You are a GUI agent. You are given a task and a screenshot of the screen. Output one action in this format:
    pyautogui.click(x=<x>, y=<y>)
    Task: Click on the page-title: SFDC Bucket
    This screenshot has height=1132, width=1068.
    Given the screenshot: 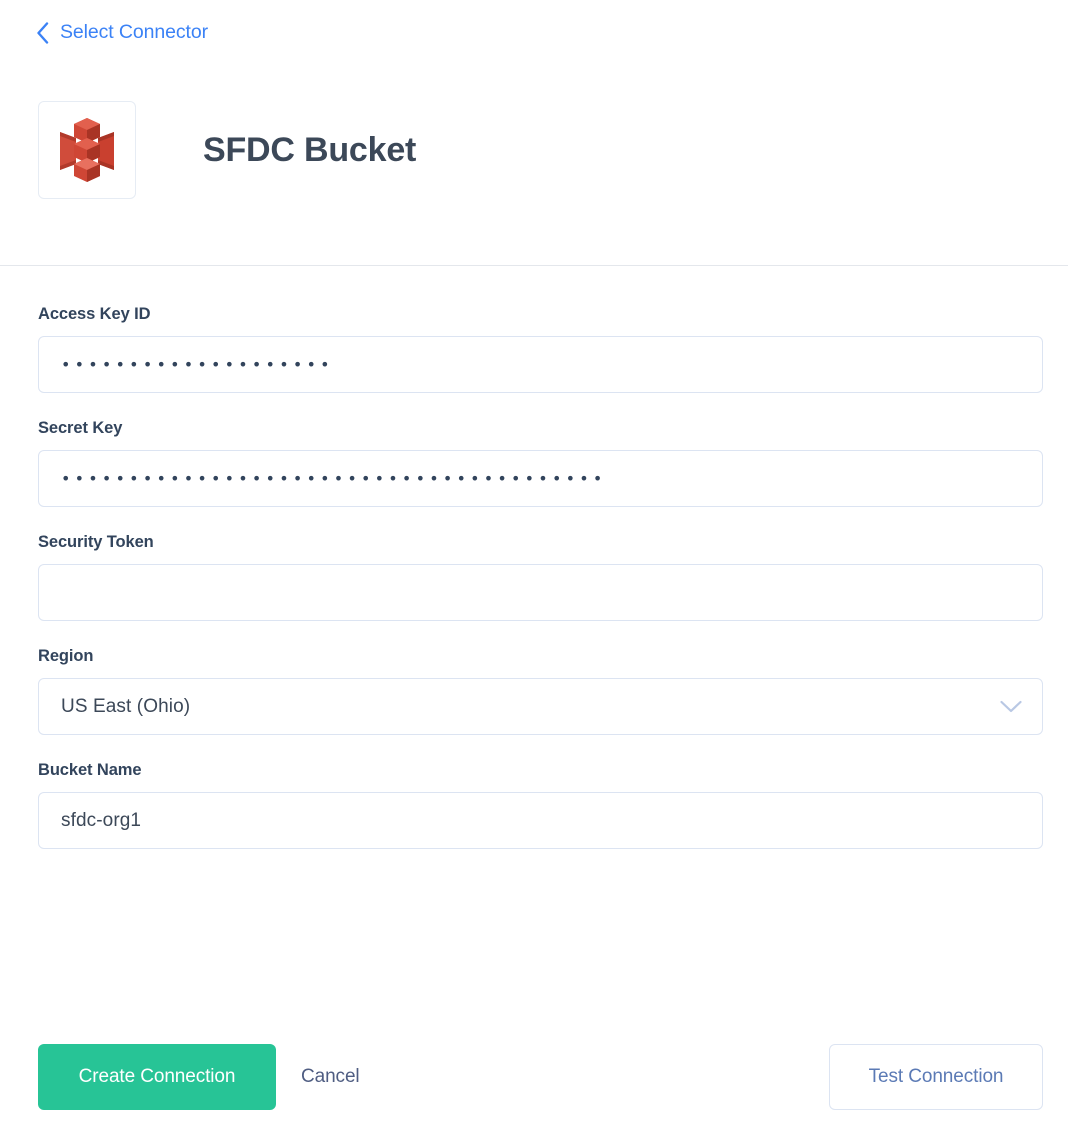 What is the action you would take?
    pyautogui.click(x=310, y=150)
    